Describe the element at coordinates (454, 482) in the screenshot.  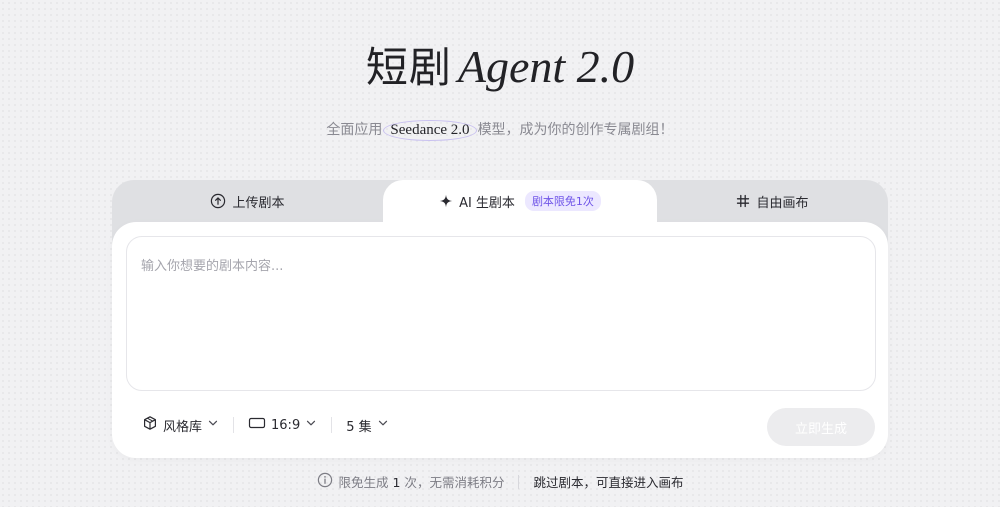
I see `quota-suffix: 次，无需消耗积分` at that location.